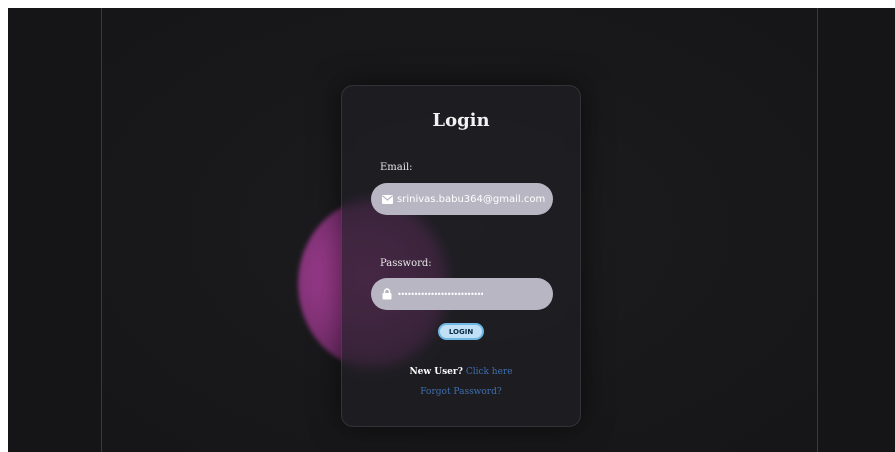 This screenshot has width=895, height=452. I want to click on new-user-text: New User?, so click(436, 372).